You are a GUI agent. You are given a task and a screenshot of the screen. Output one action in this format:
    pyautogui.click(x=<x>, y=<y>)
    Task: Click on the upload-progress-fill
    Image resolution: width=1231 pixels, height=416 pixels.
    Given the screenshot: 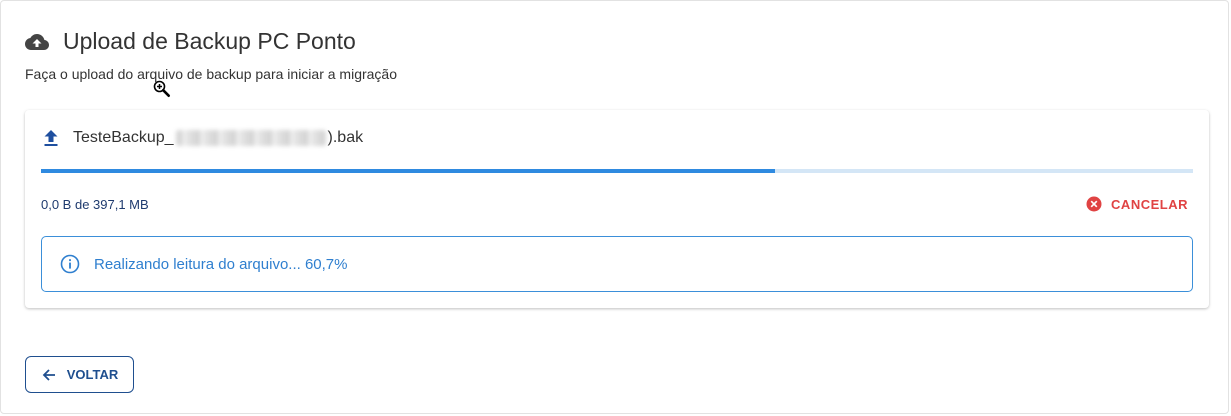 What is the action you would take?
    pyautogui.click(x=408, y=171)
    